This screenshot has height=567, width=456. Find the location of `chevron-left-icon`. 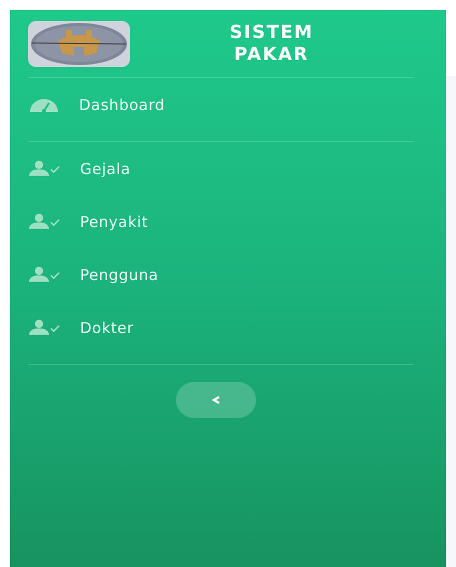

chevron-left-icon is located at coordinates (215, 400).